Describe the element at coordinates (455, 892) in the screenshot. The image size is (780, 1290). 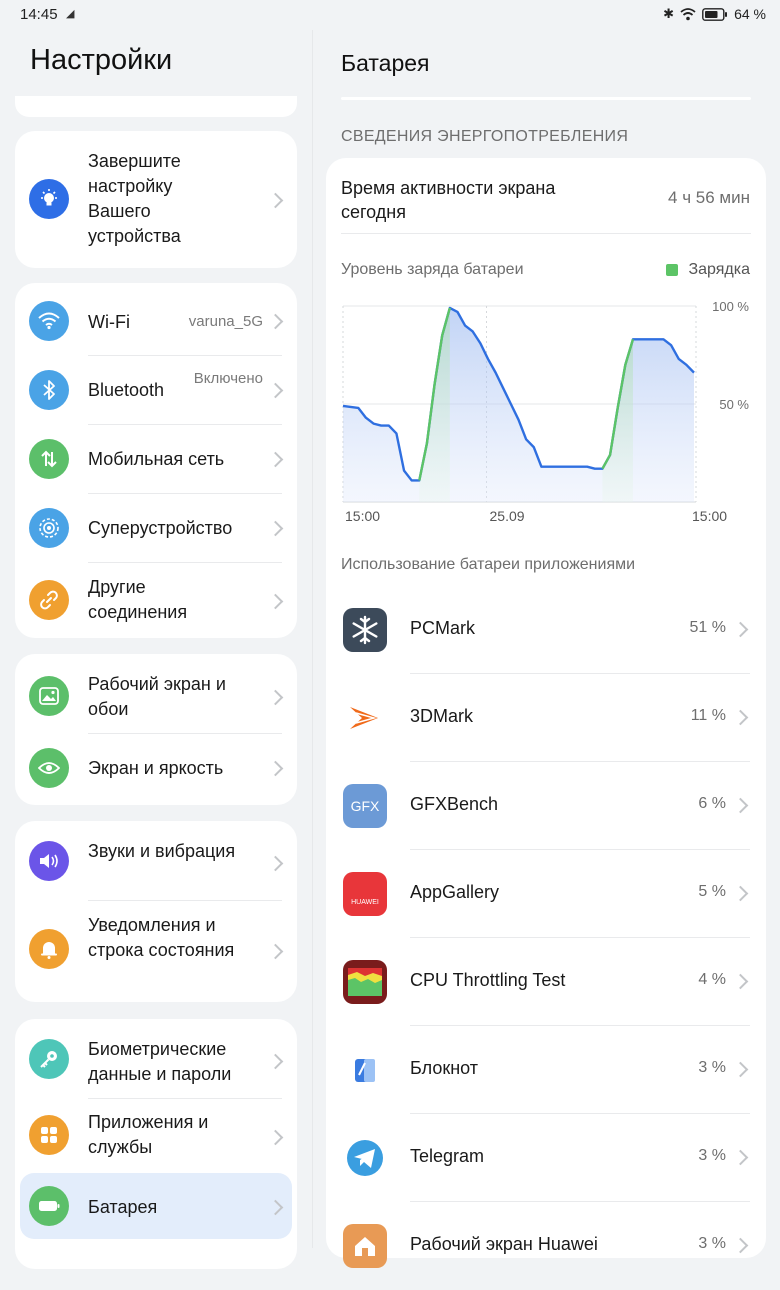
I see `app-name: AppGallery` at that location.